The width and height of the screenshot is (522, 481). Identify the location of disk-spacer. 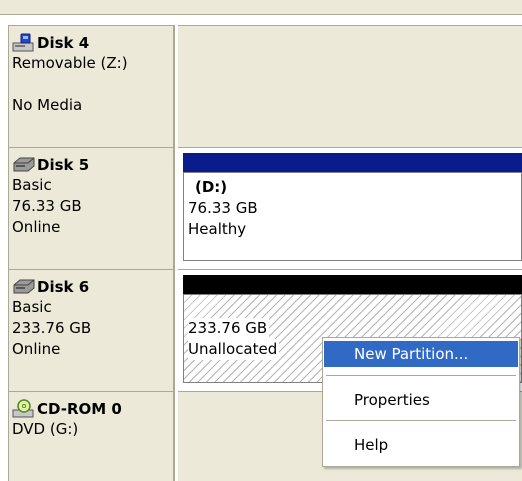
(92, 84).